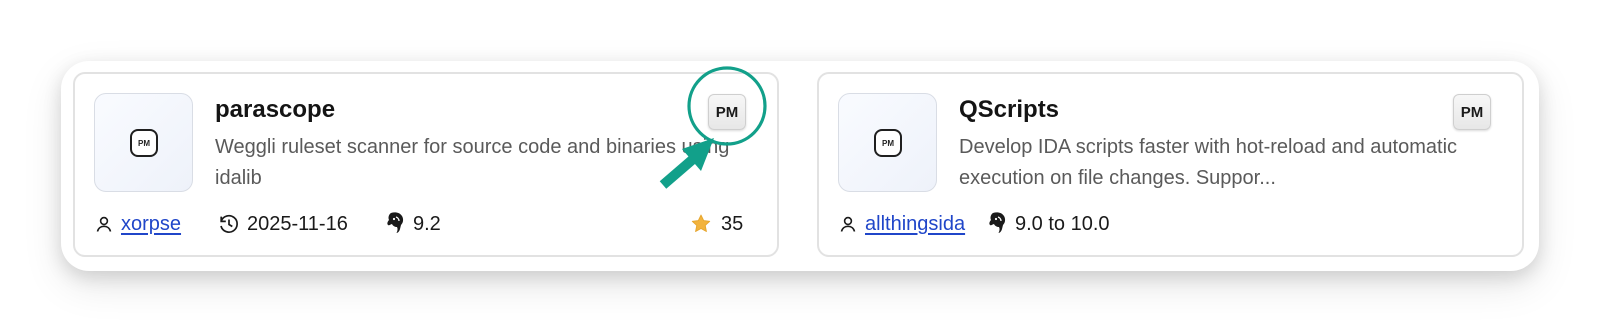 This screenshot has width=1600, height=331. I want to click on clock-icon, so click(229, 224).